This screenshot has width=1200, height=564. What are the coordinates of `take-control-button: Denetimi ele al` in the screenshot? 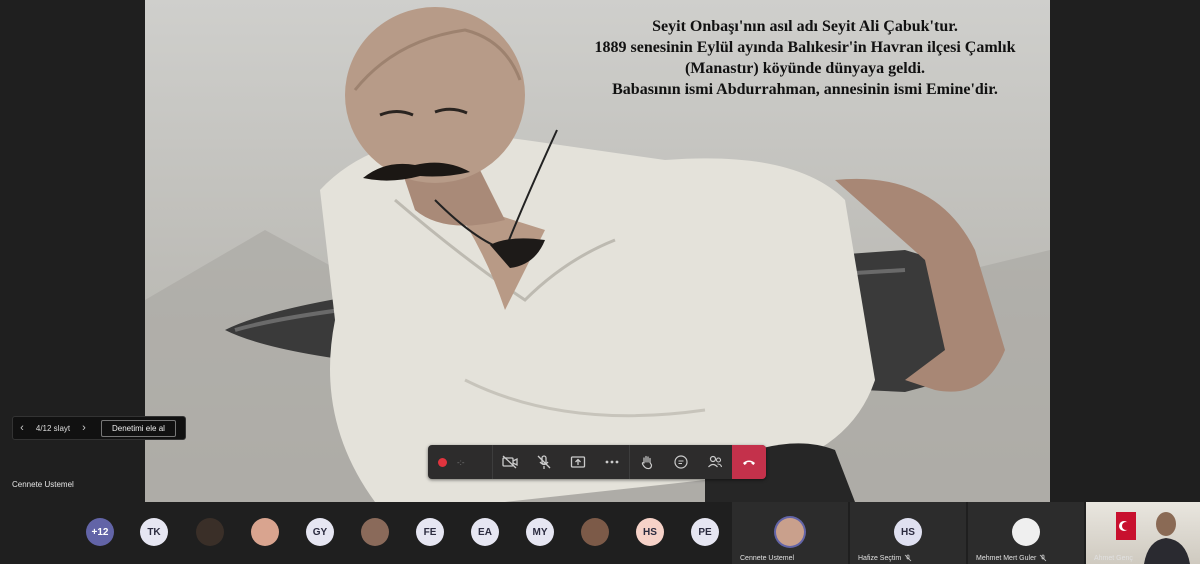 It's located at (138, 428).